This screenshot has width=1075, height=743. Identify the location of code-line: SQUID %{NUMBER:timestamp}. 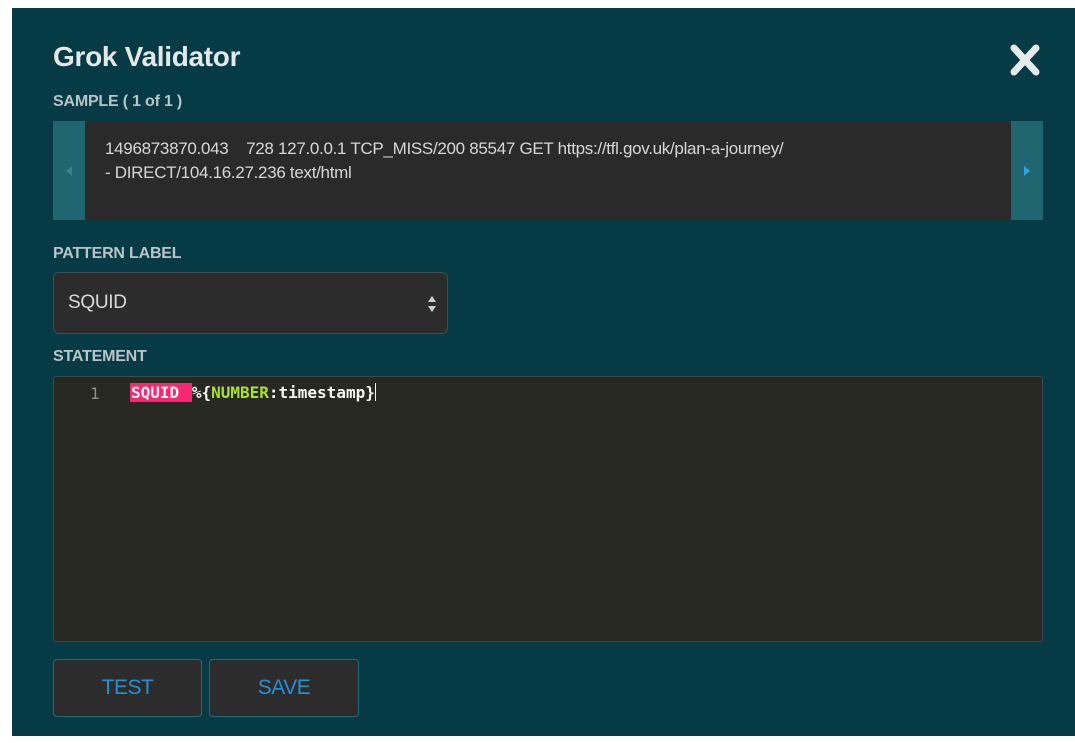
(253, 393).